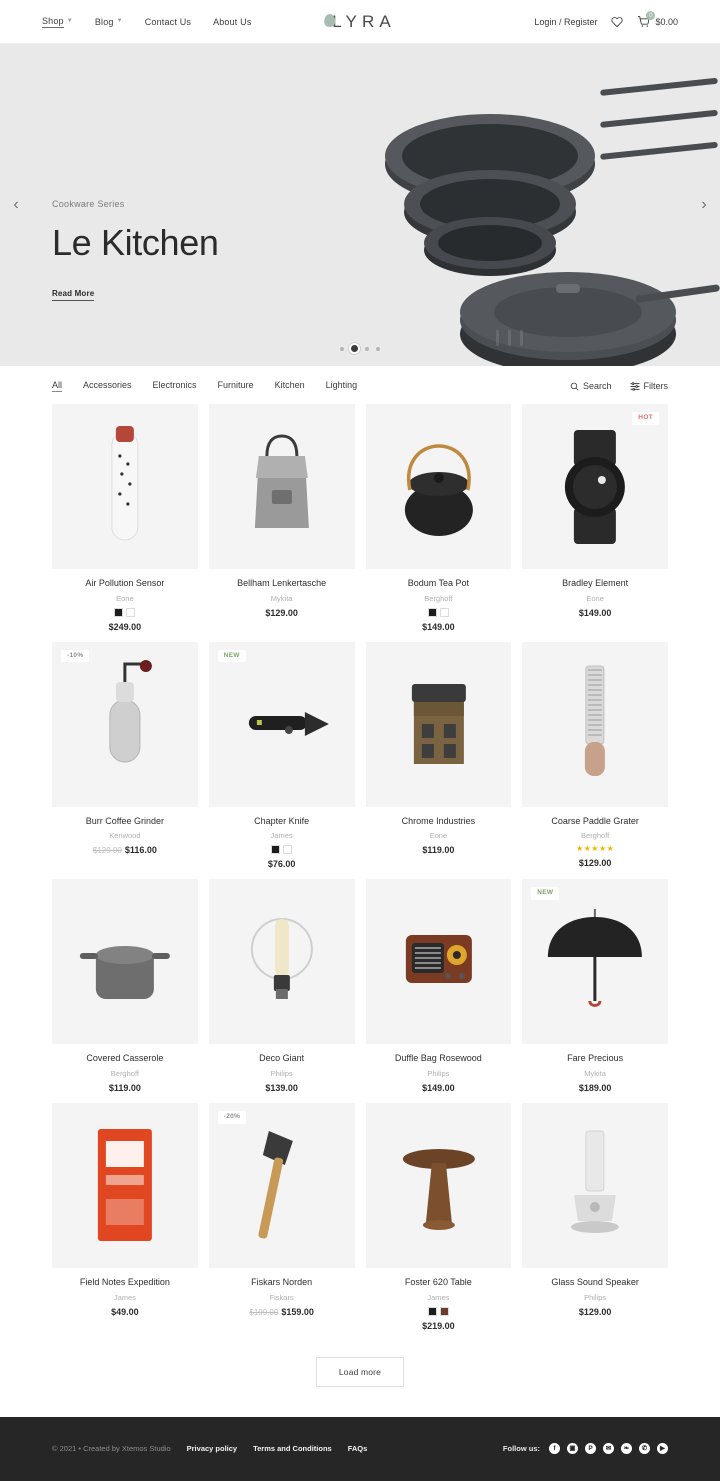 The height and width of the screenshot is (1481, 720). I want to click on nav-item-label: Blog, so click(104, 21).